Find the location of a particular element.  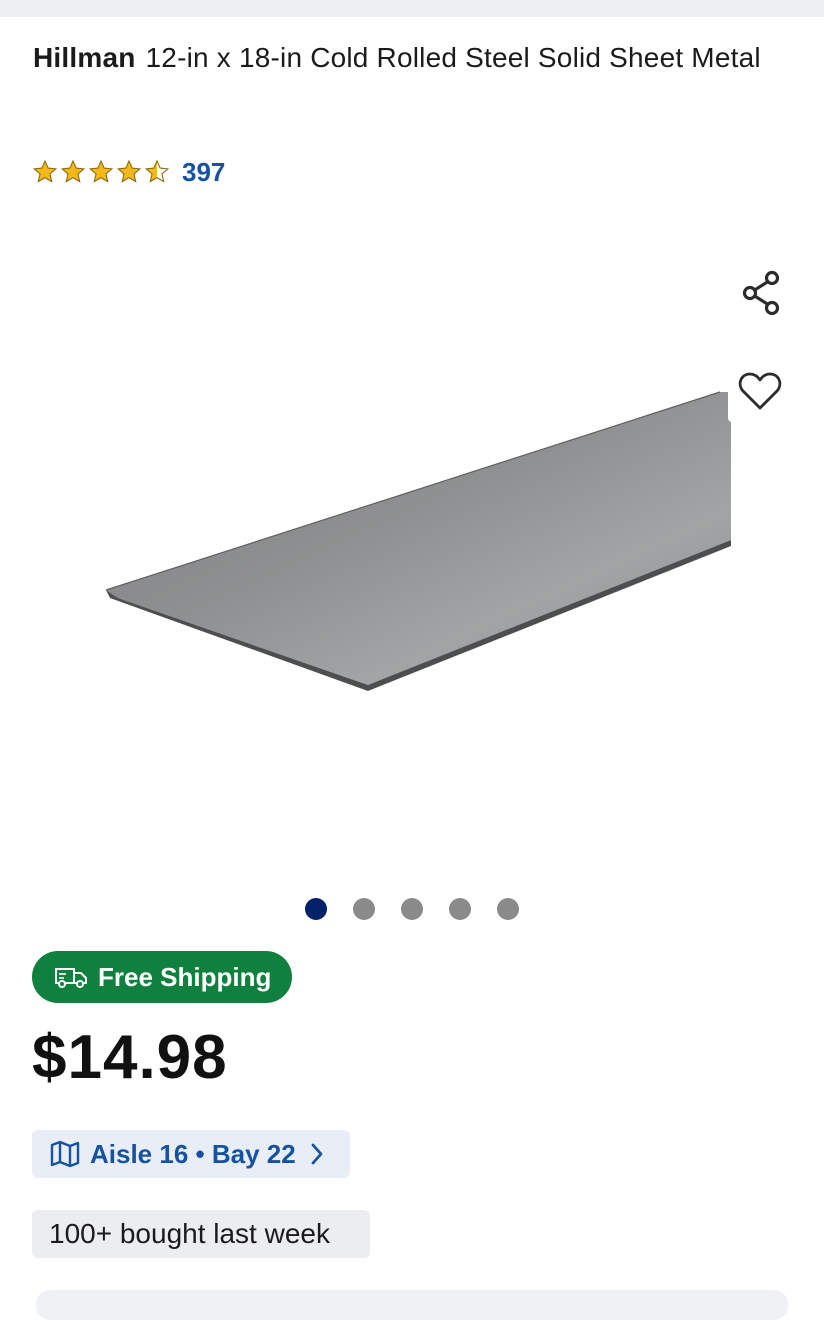

star-rating is located at coordinates (101, 172).